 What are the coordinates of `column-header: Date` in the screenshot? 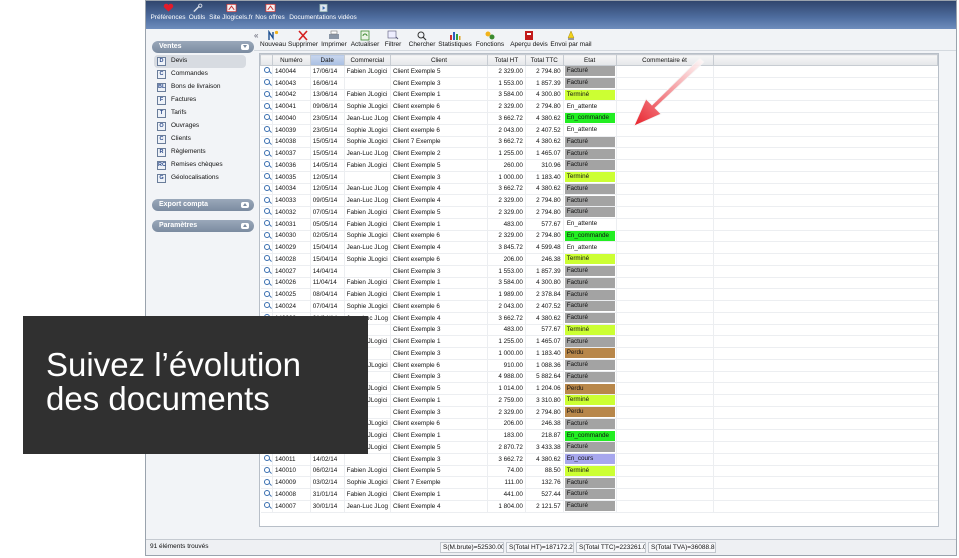 It's located at (327, 60).